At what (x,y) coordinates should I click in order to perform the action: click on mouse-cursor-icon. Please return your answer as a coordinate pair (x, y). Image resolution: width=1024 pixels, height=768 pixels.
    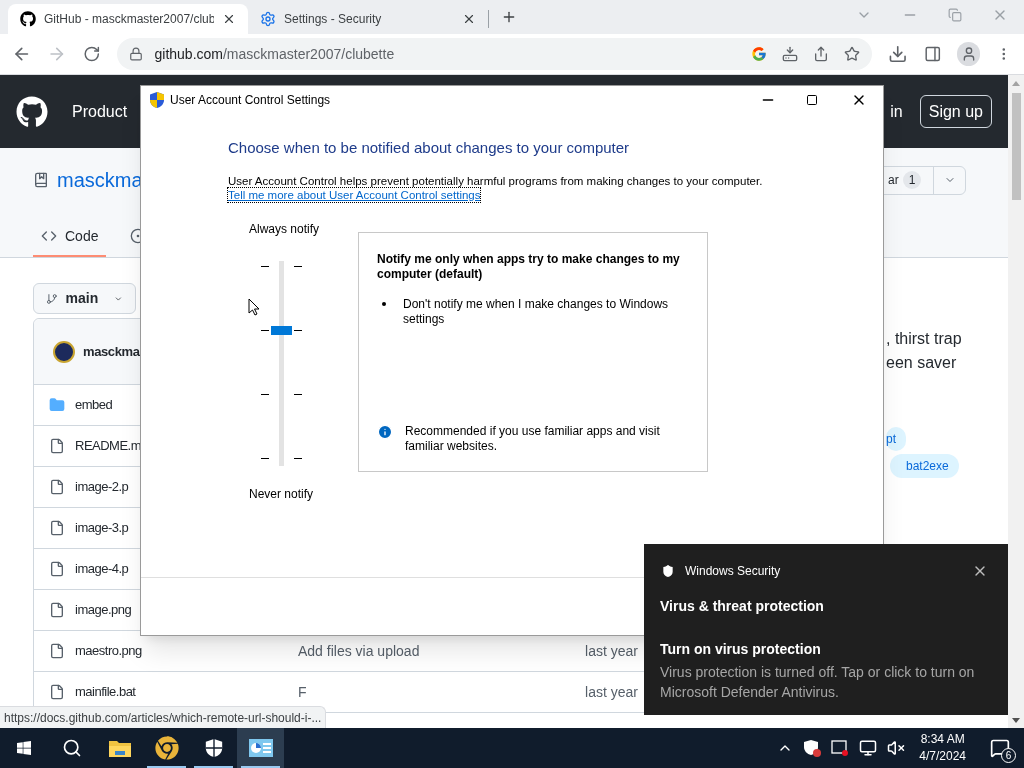
    Looking at the image, I should click on (254, 307).